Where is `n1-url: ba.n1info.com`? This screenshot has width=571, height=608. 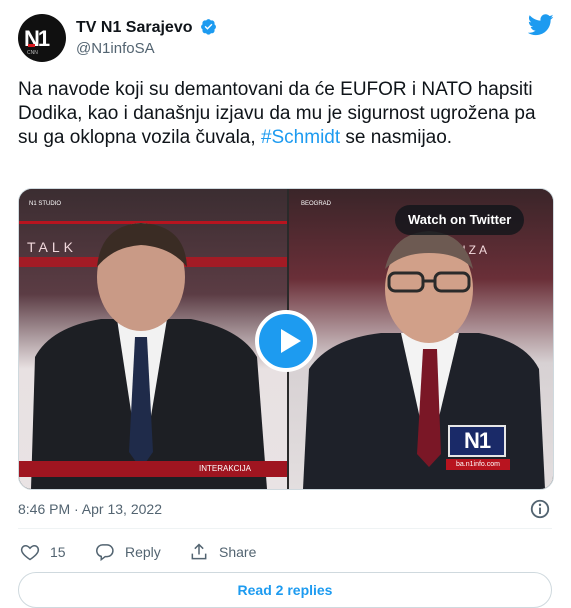
n1-url: ba.n1info.com is located at coordinates (478, 464).